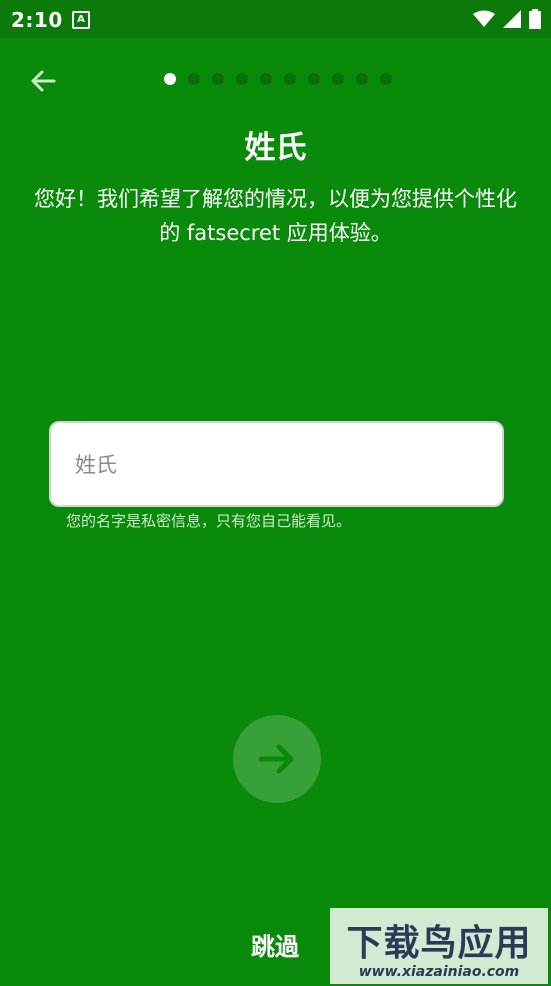 The width and height of the screenshot is (551, 986). What do you see at coordinates (275, 19) in the screenshot?
I see `status-bar: 2:10 A` at bounding box center [275, 19].